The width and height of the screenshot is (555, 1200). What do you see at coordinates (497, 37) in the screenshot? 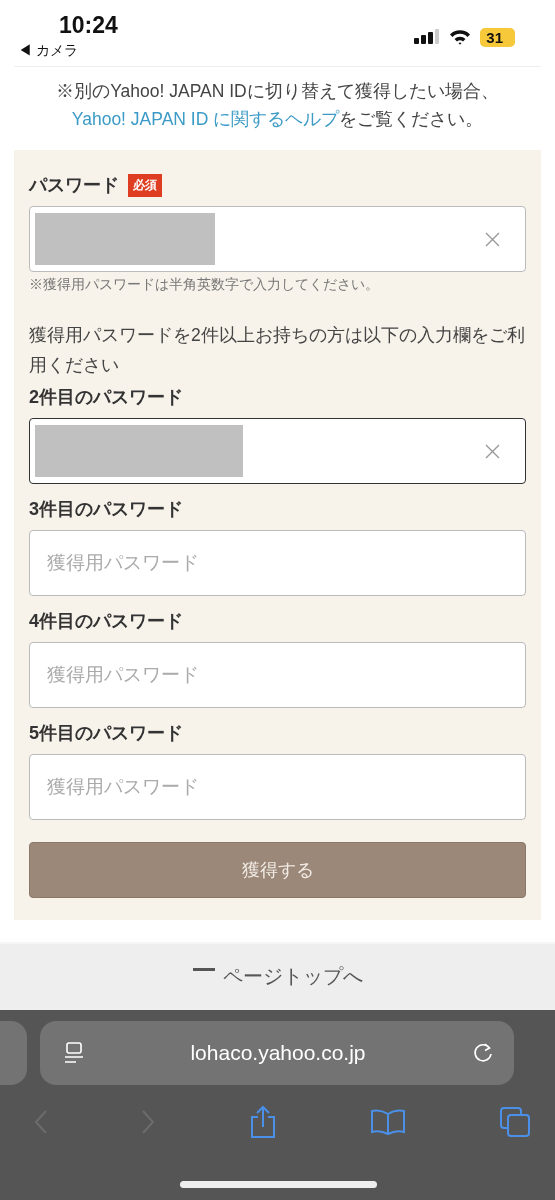
I see `battery-indicator: 31` at bounding box center [497, 37].